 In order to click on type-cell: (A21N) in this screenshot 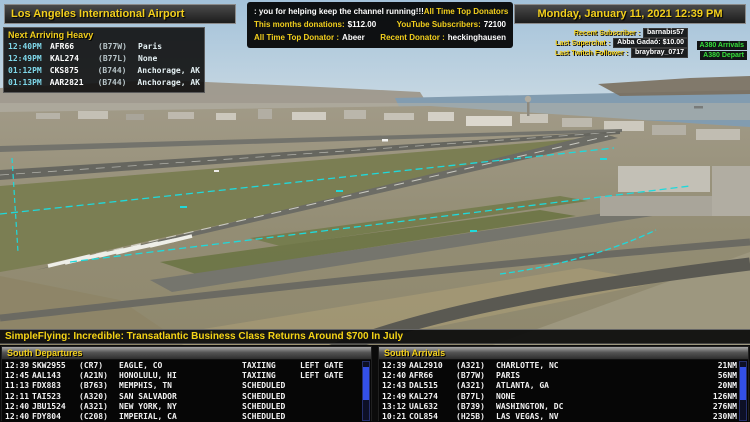, I will do `click(93, 376)`.